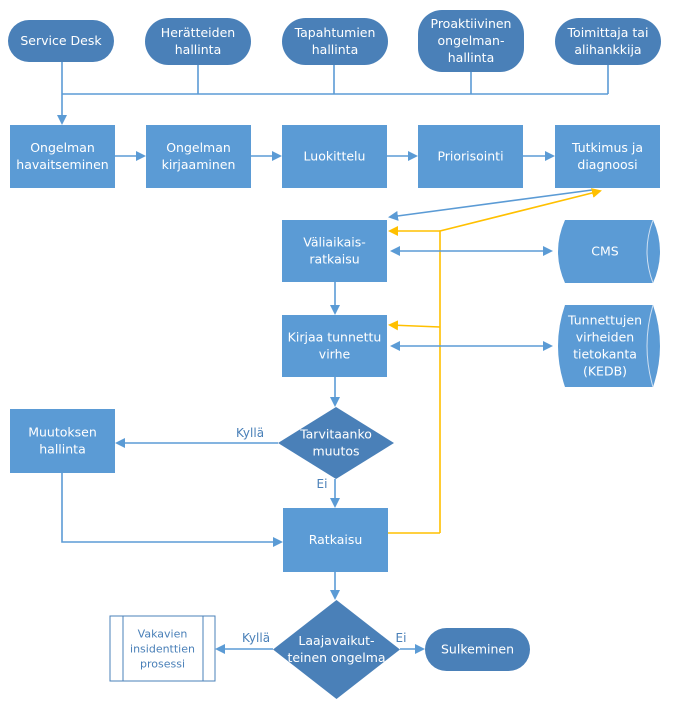  What do you see at coordinates (336, 443) in the screenshot?
I see `decision-change-needed: Tarvitaanko muutos` at bounding box center [336, 443].